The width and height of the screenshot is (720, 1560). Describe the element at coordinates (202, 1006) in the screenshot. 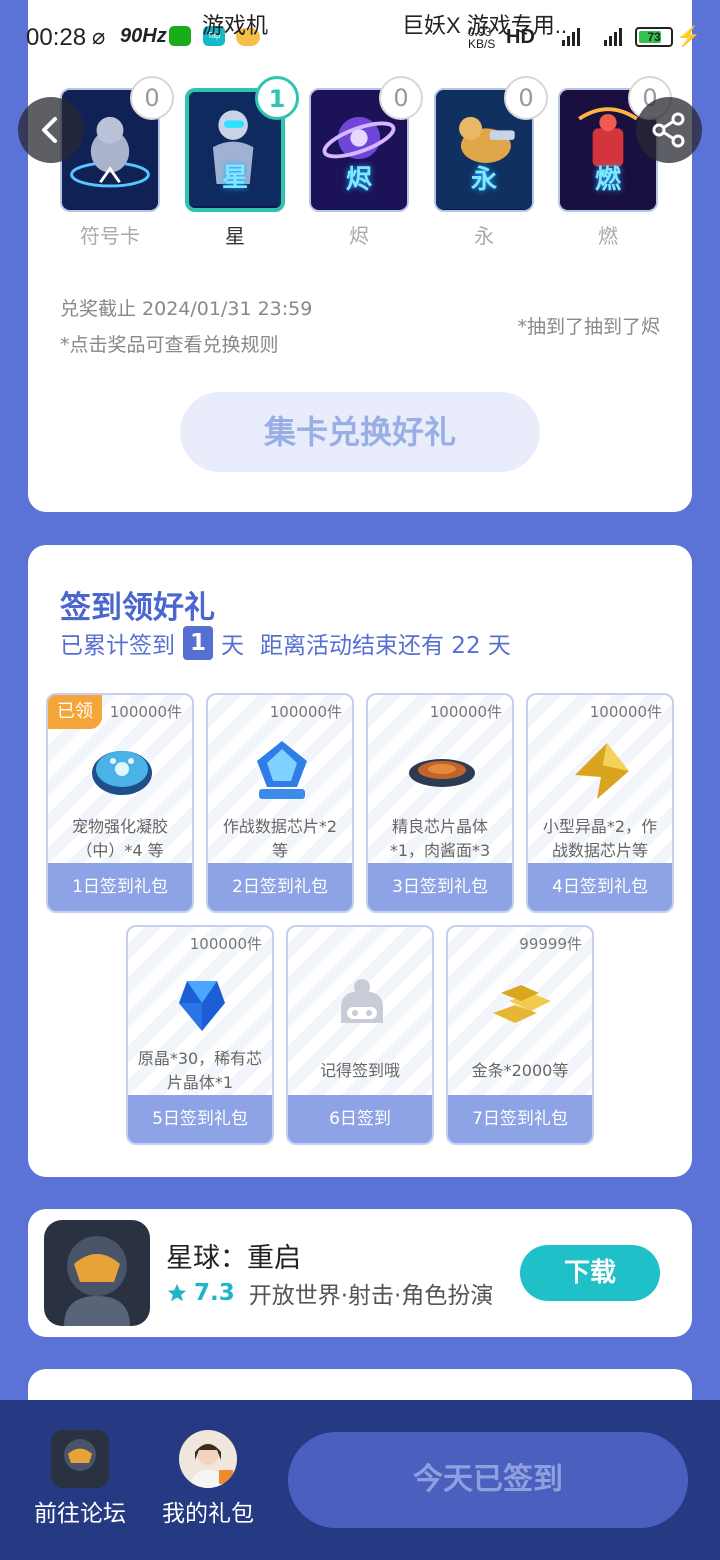

I see `gem-icon` at that location.